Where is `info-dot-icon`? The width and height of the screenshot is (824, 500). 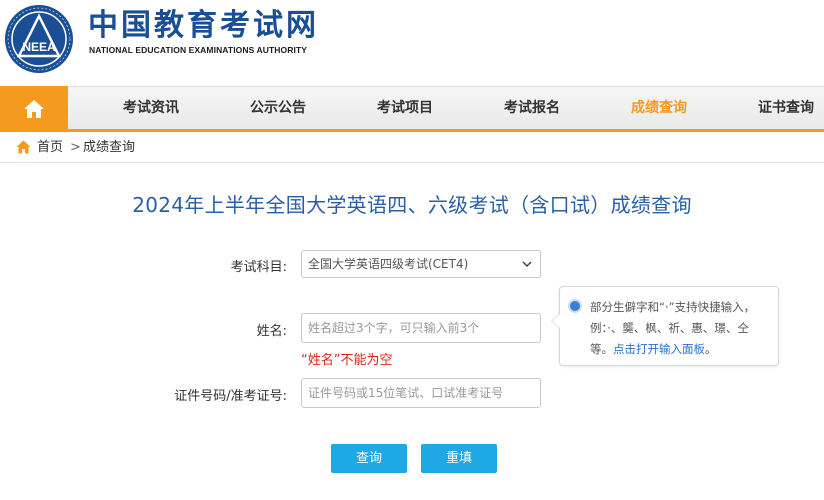 info-dot-icon is located at coordinates (575, 306).